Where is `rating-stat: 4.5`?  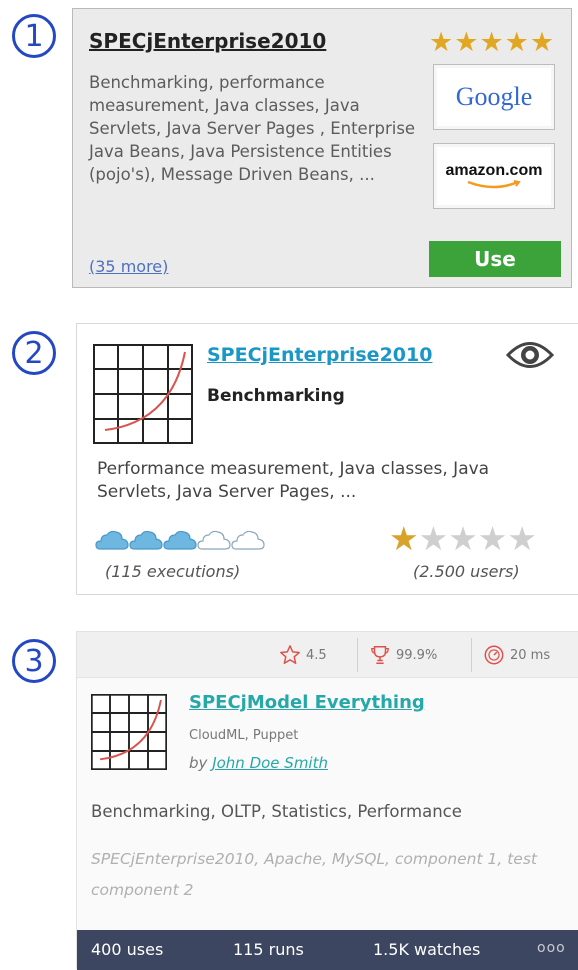
rating-stat: 4.5 is located at coordinates (303, 655).